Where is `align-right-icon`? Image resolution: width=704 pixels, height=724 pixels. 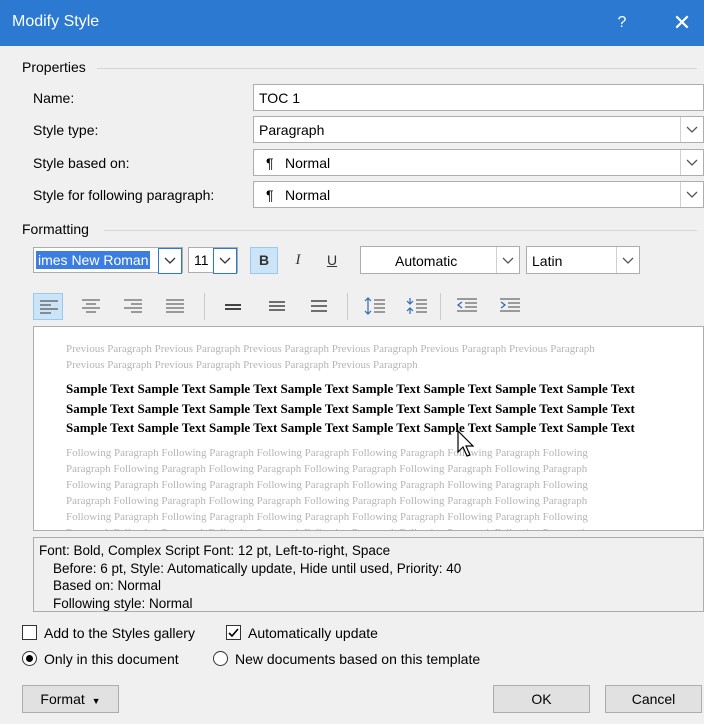
align-right-icon is located at coordinates (133, 306).